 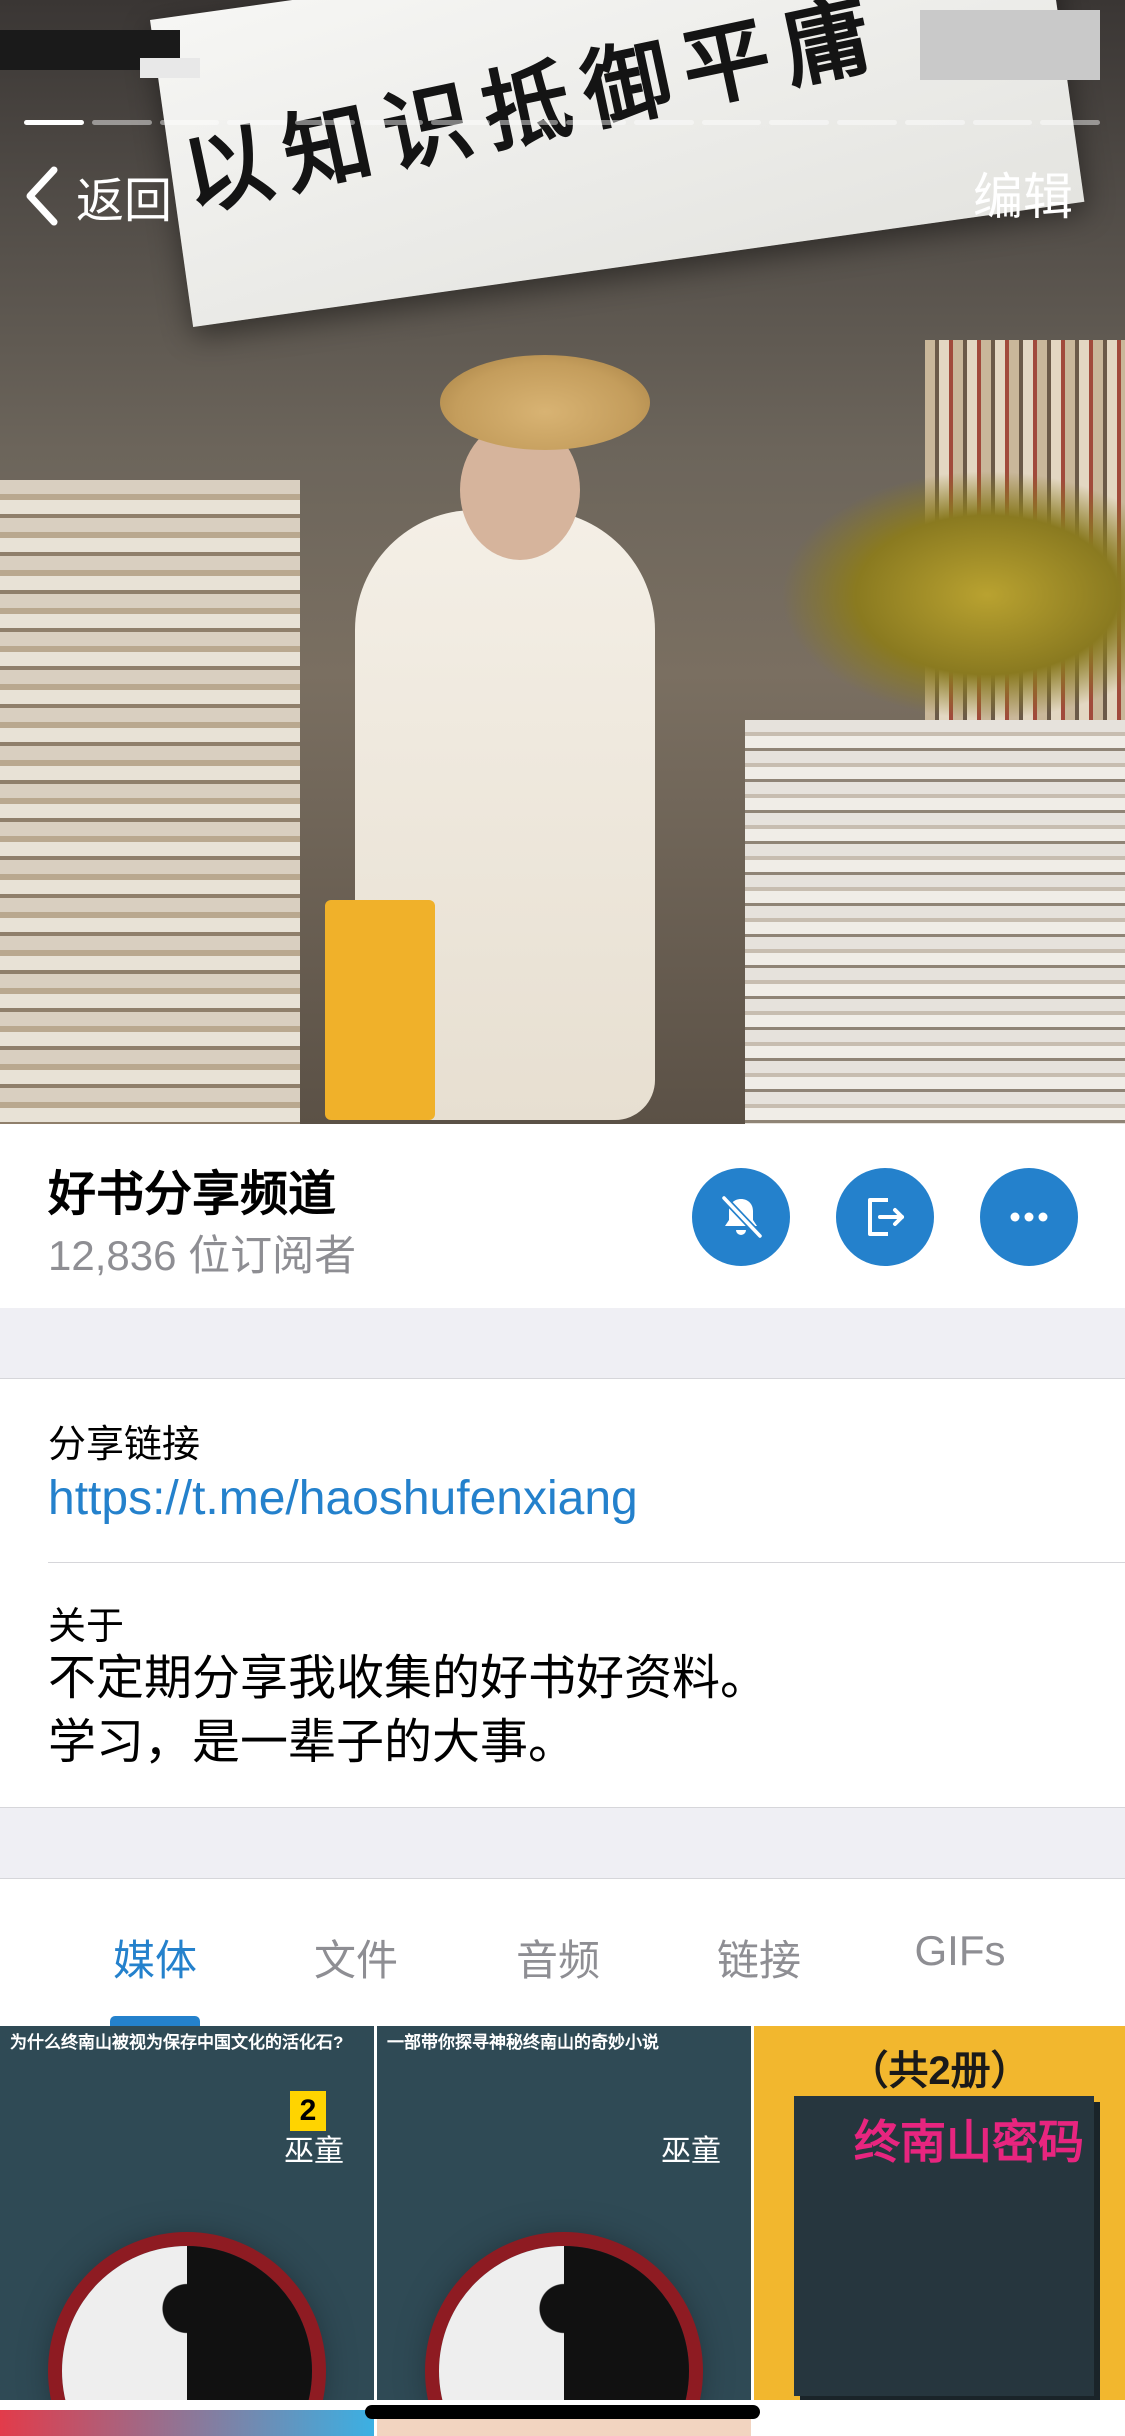 What do you see at coordinates (558, 1957) in the screenshot?
I see `tab-audio: 音频` at bounding box center [558, 1957].